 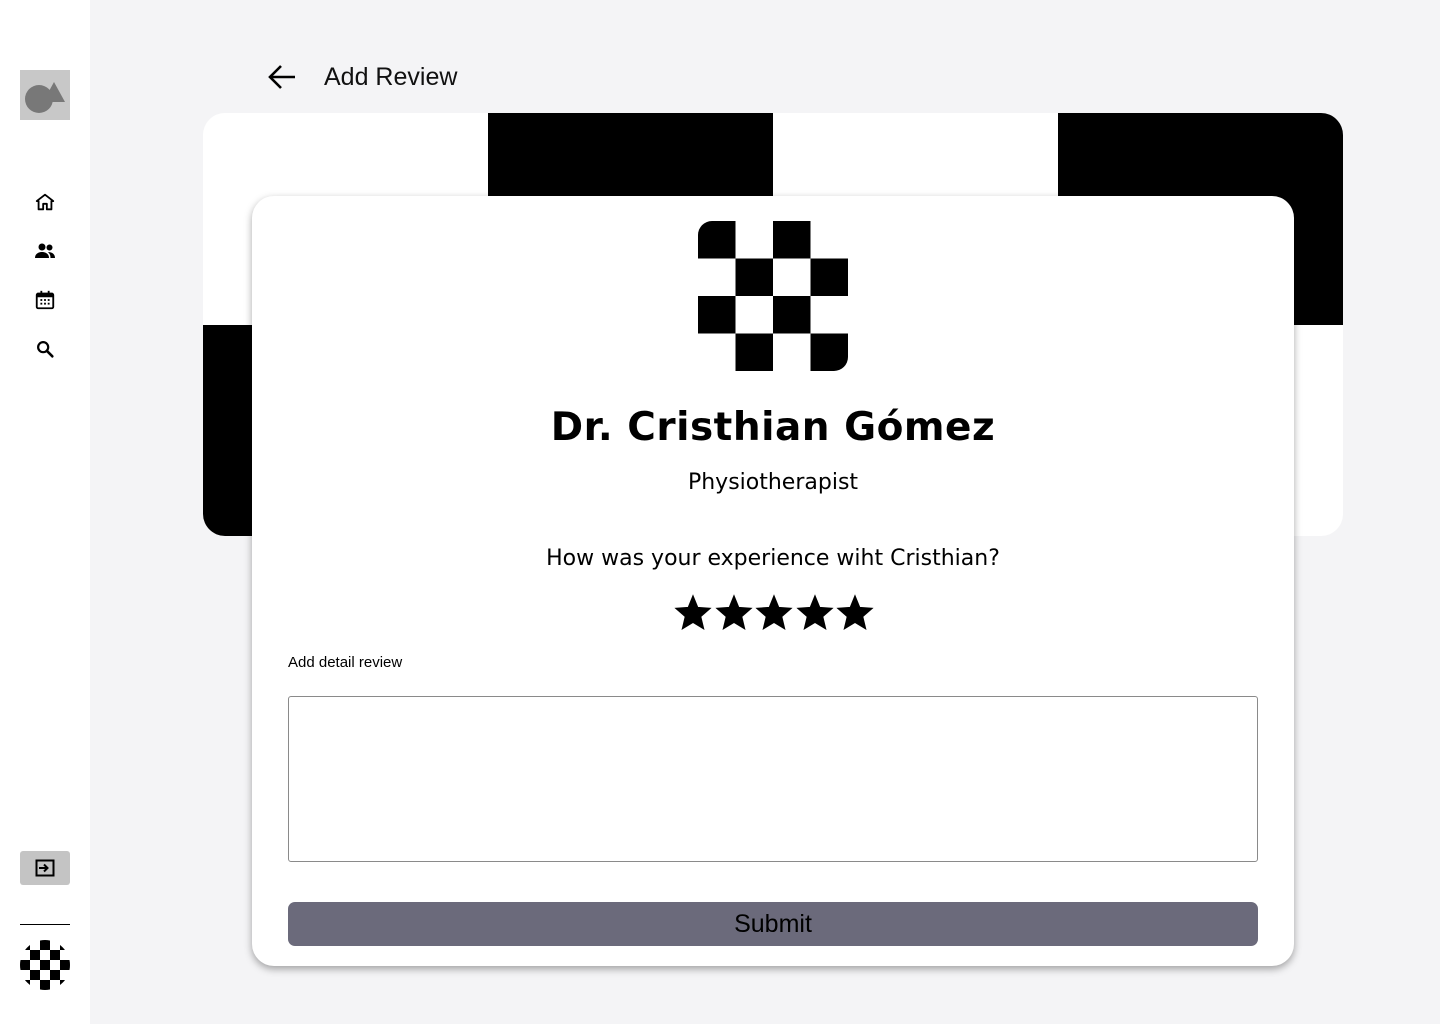 I want to click on logout-button, so click(x=45, y=868).